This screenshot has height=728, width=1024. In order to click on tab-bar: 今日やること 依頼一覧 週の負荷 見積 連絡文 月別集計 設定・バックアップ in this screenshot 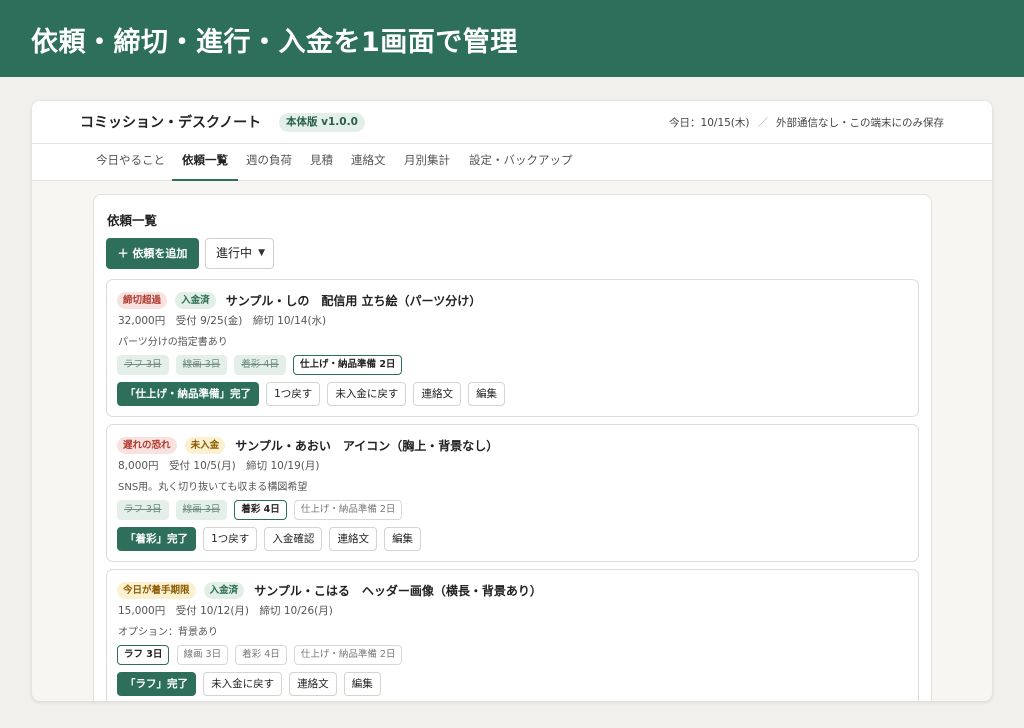, I will do `click(512, 162)`.